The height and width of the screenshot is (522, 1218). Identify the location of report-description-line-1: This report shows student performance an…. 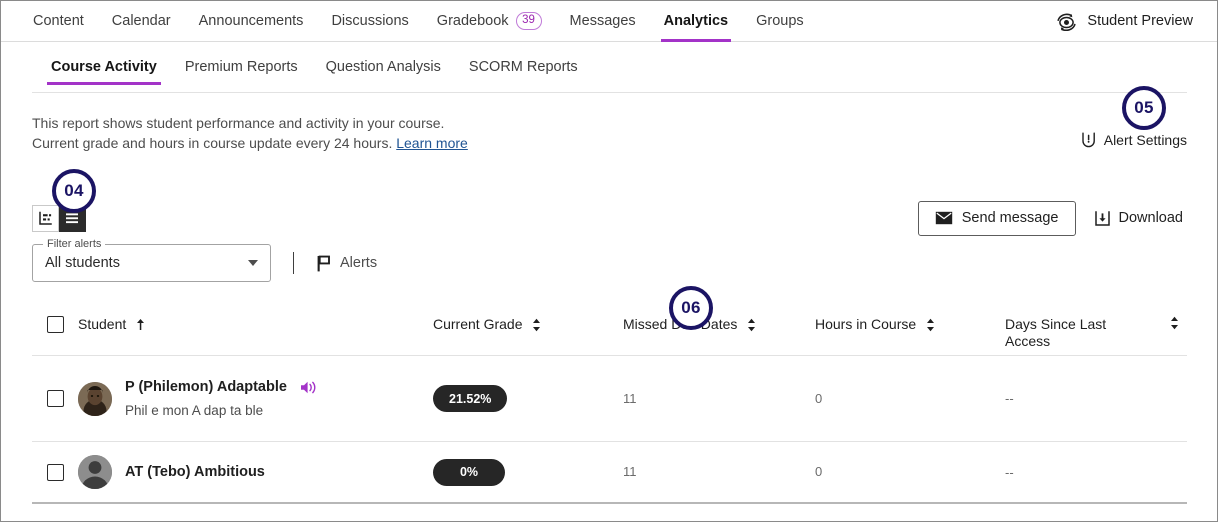
(238, 123).